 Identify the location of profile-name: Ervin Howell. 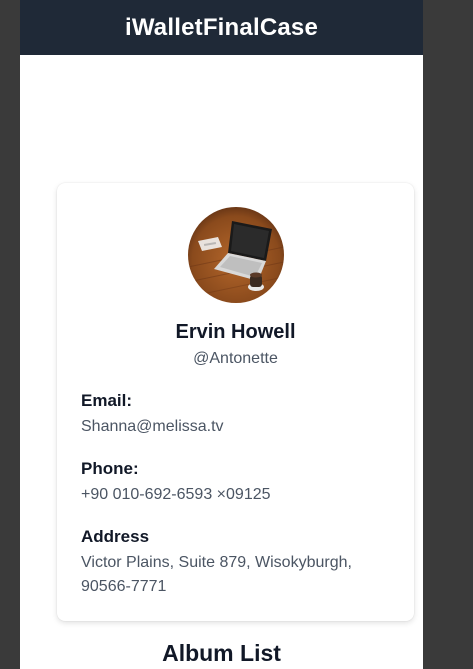
(235, 332).